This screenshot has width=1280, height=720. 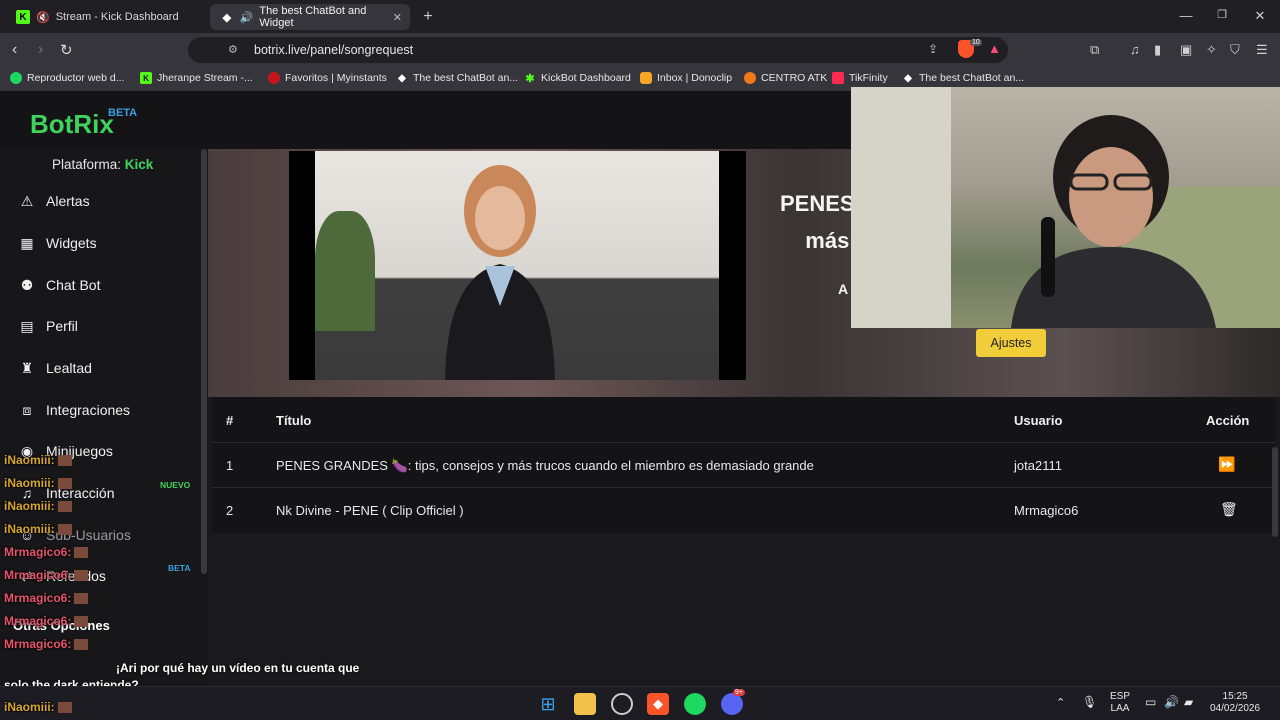 What do you see at coordinates (55, 368) in the screenshot?
I see `sidebar-item-lealtad: ♜ Lealtad` at bounding box center [55, 368].